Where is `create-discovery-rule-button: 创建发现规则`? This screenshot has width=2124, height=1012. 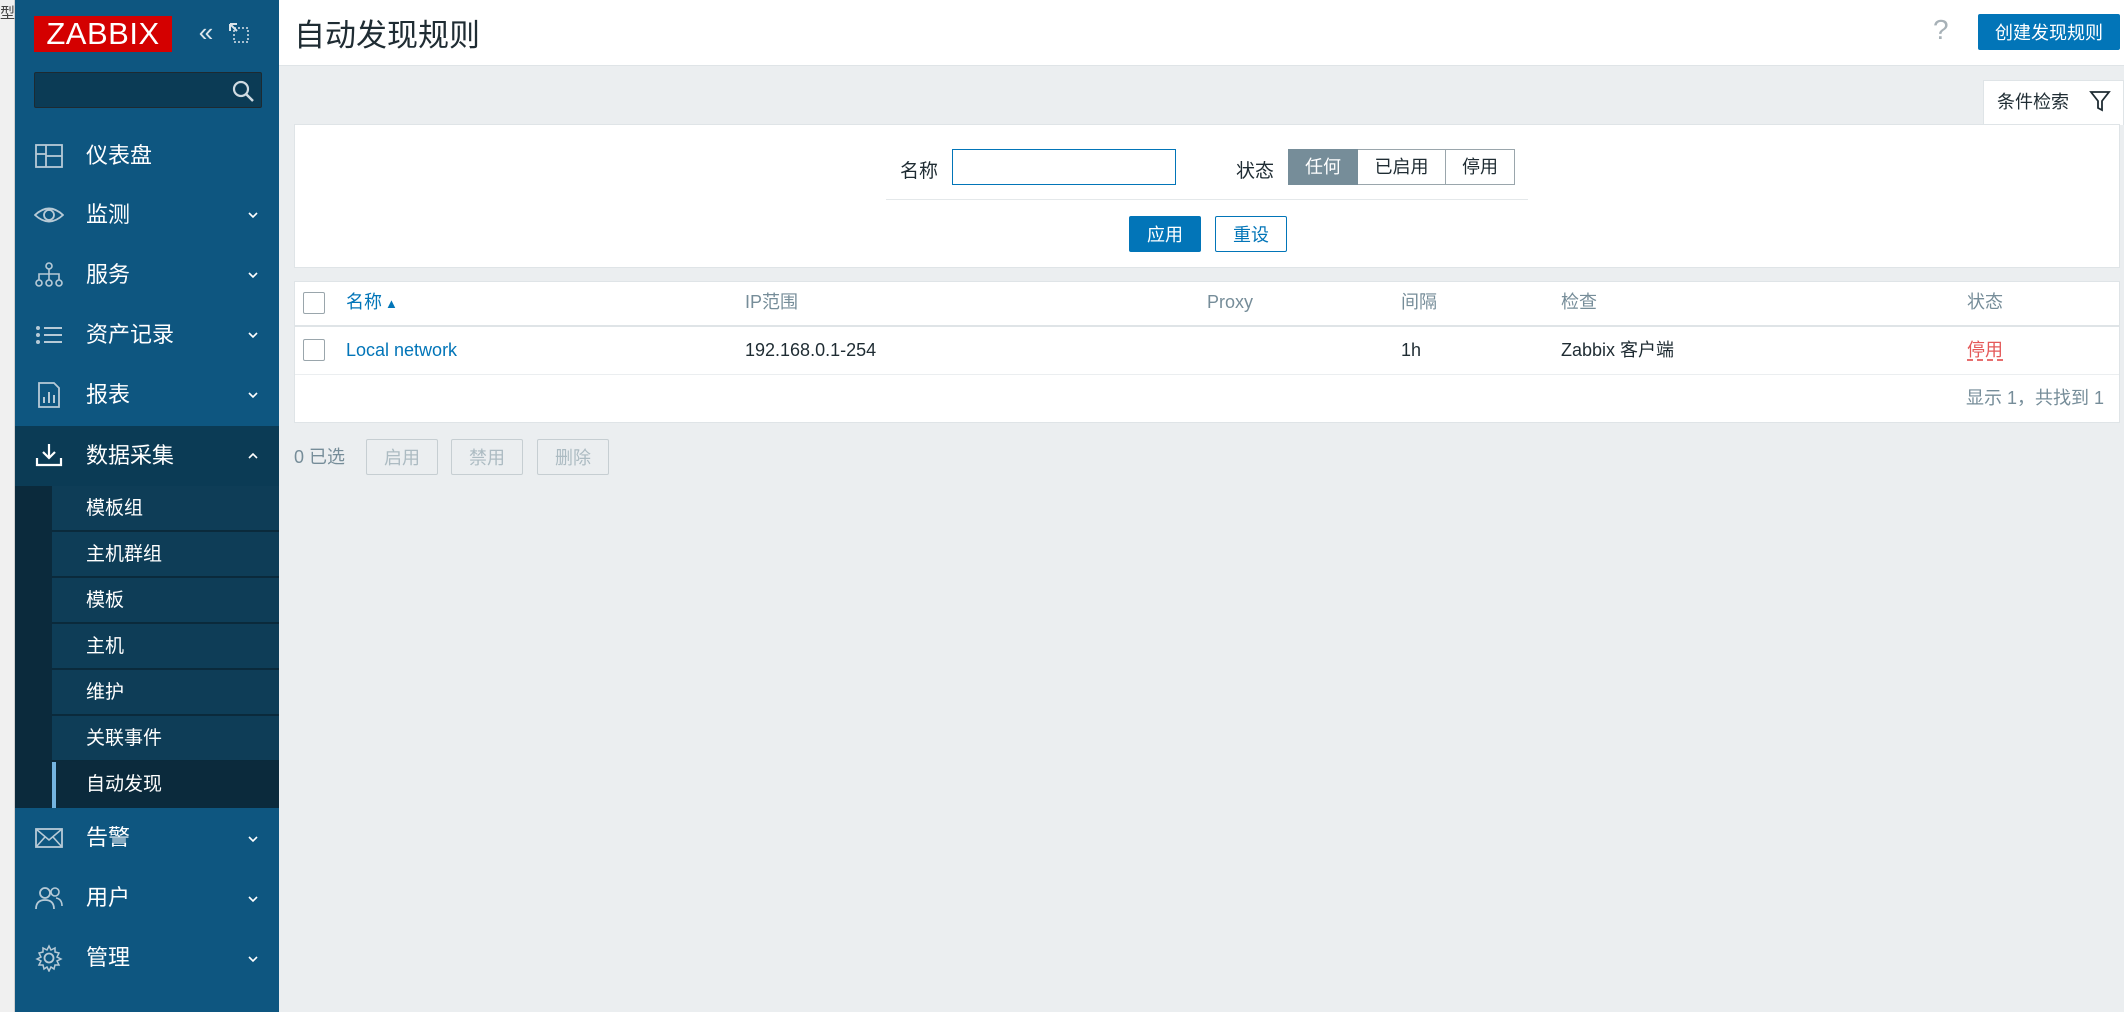
create-discovery-rule-button: 创建发现规则 is located at coordinates (2049, 32).